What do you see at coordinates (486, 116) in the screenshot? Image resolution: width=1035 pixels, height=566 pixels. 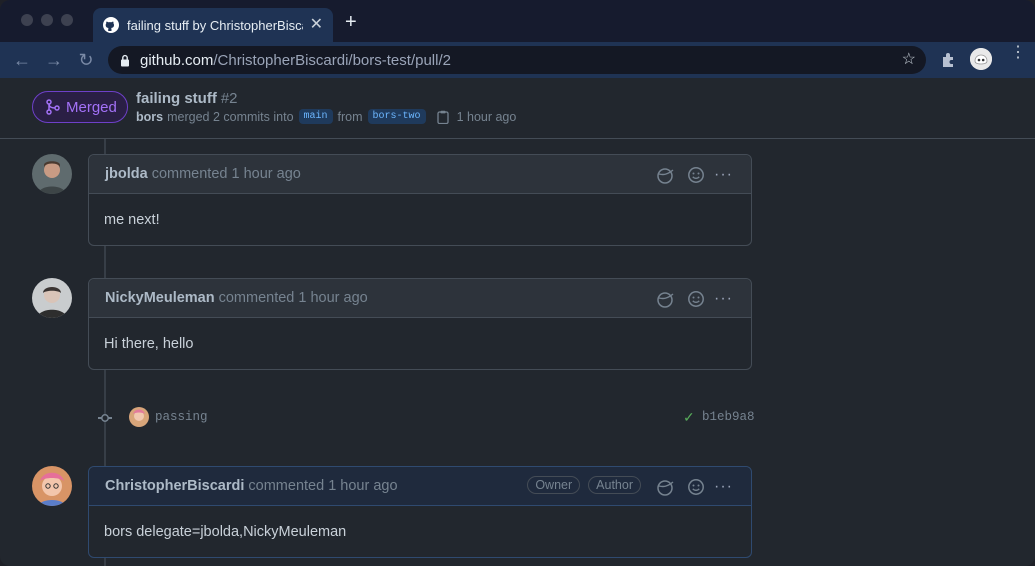 I see `merged-time: 1 hour ago` at bounding box center [486, 116].